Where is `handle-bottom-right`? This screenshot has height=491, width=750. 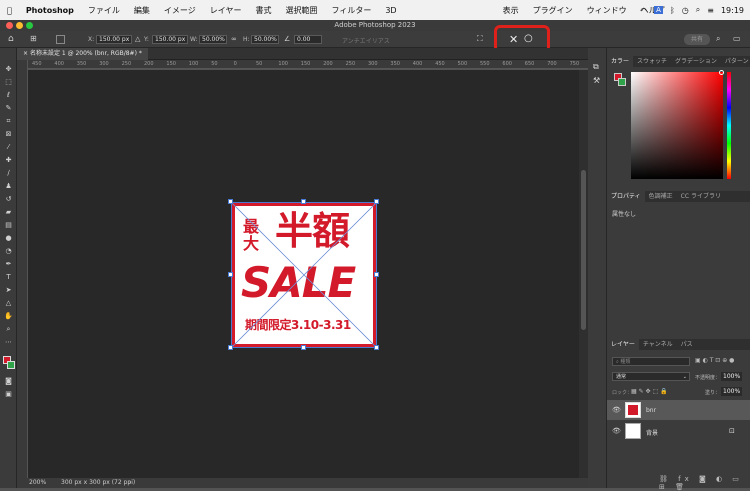 handle-bottom-right is located at coordinates (376, 347).